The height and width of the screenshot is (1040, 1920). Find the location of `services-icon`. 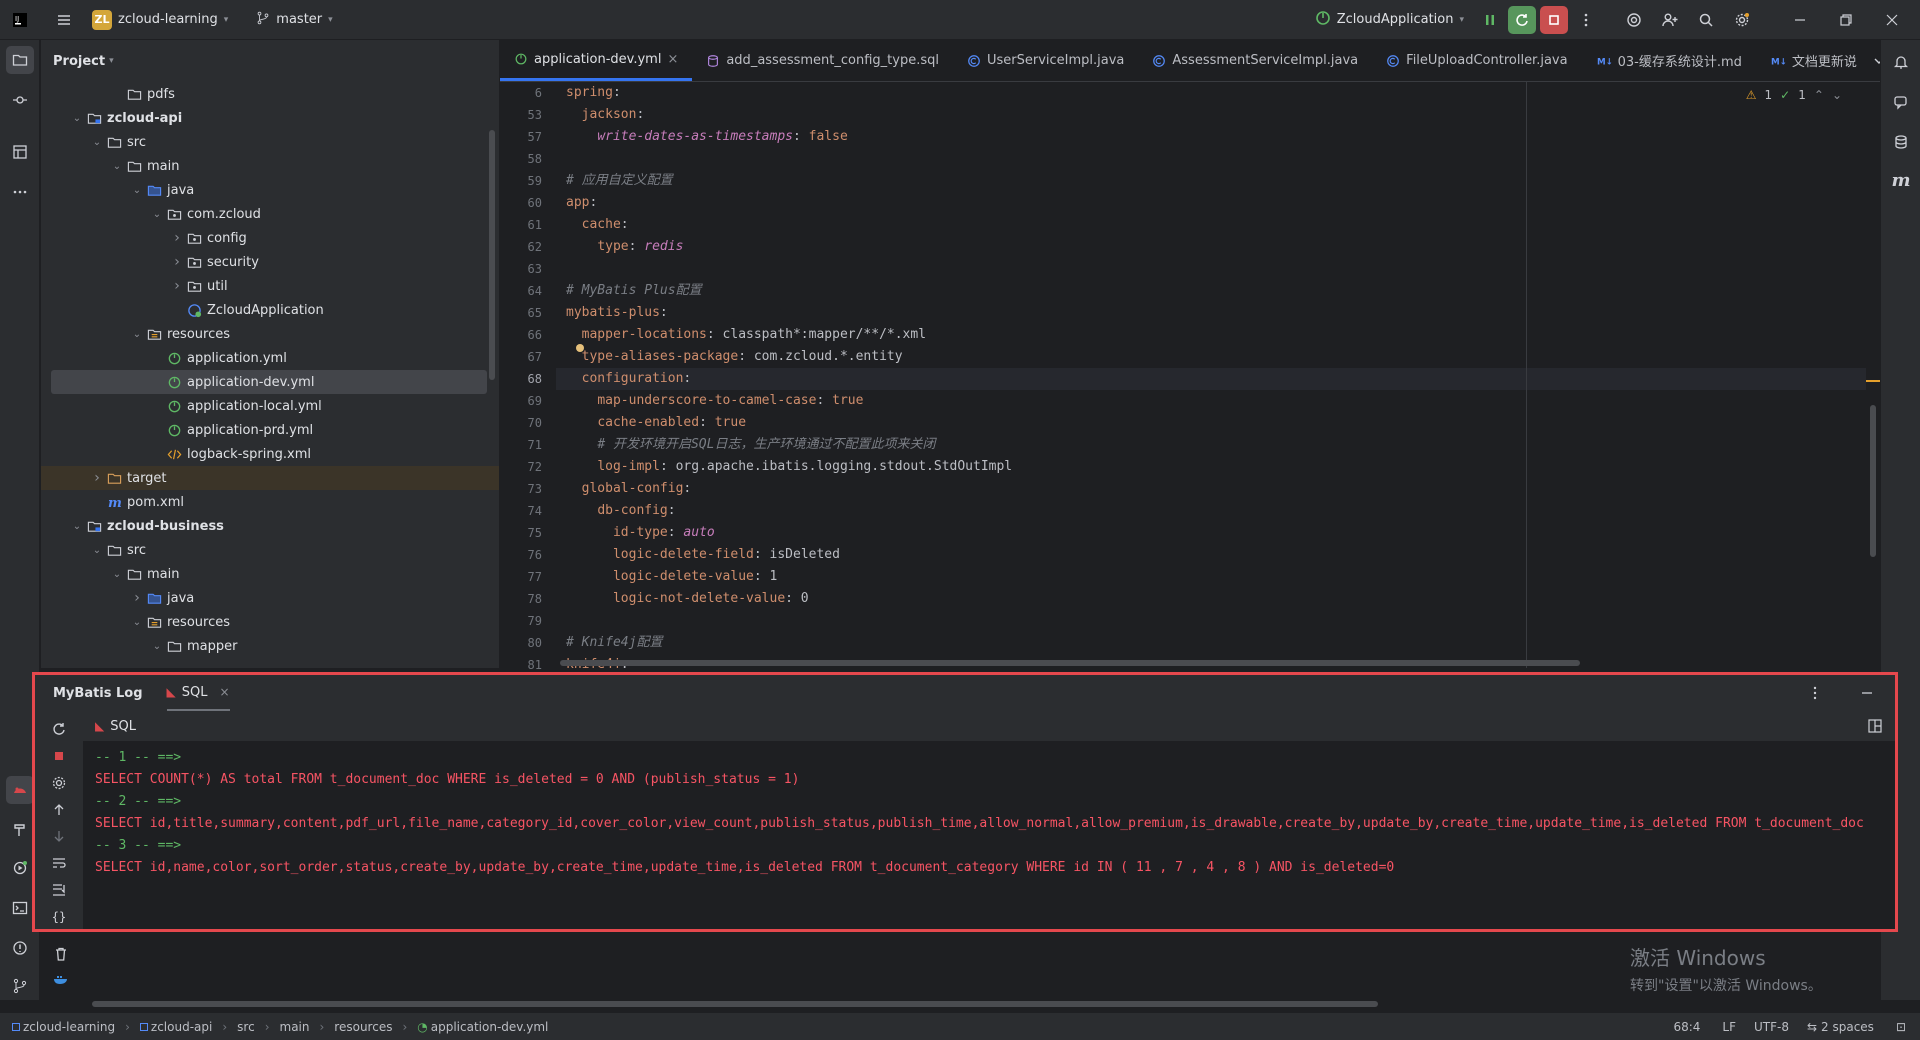

services-icon is located at coordinates (20, 868).